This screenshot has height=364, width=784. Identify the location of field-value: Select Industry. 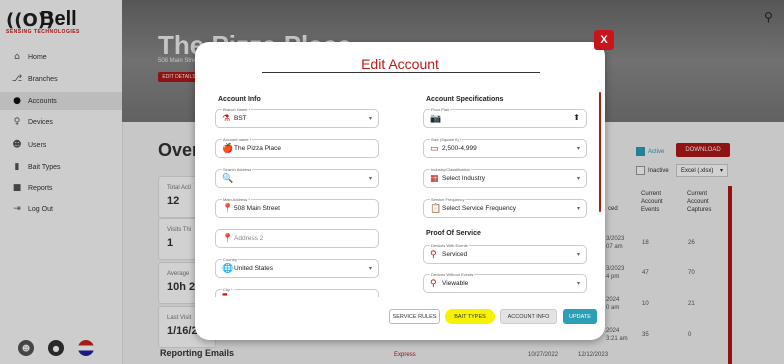
(463, 178).